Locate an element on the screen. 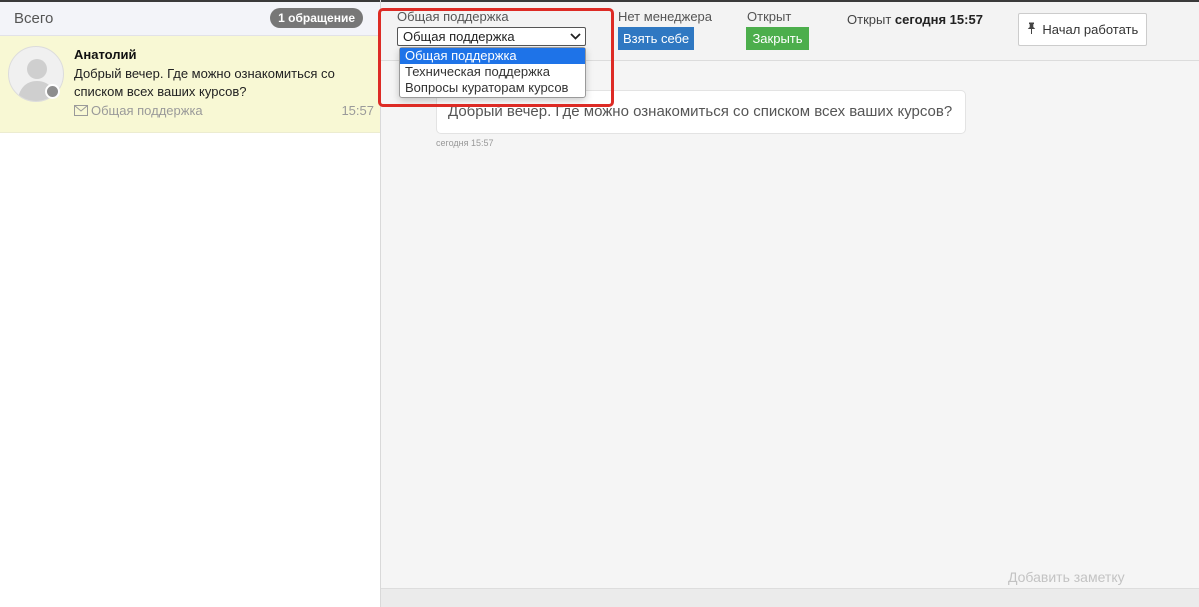  conversation-department-label: Общая поддержка is located at coordinates (147, 110).